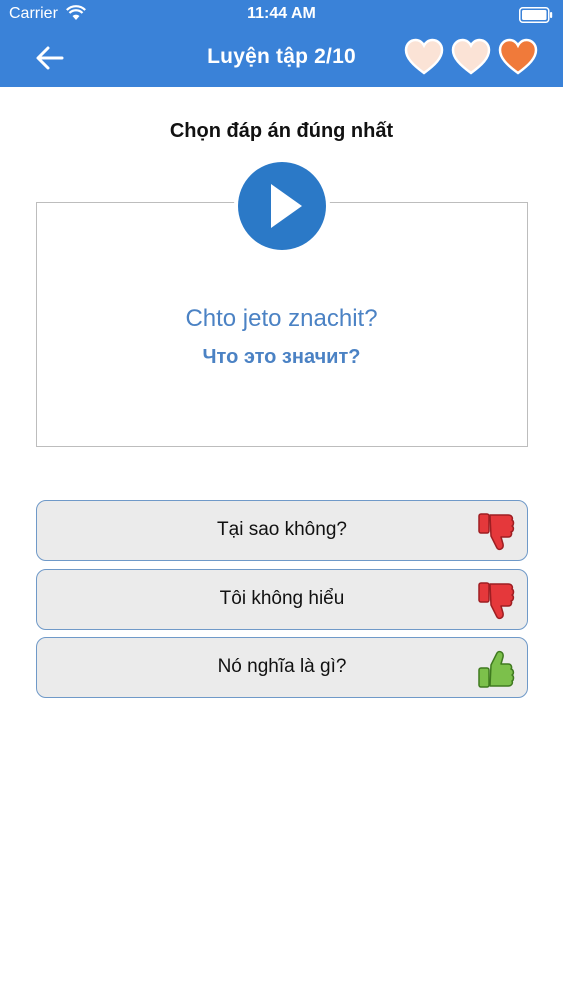 This screenshot has width=563, height=1000. I want to click on answer-label: Tôi không hiểu, so click(282, 598).